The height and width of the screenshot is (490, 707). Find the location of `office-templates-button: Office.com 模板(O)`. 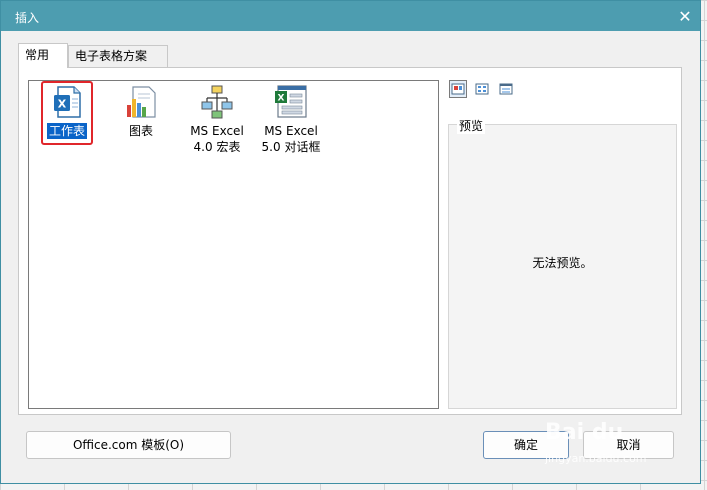

office-templates-button: Office.com 模板(O) is located at coordinates (128, 445).